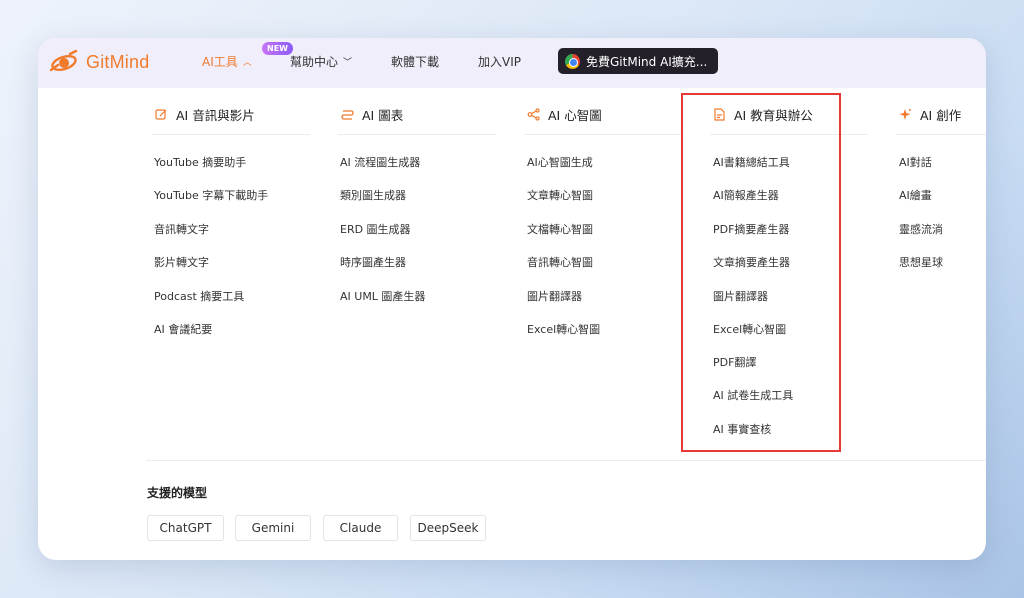 This screenshot has height=598, width=1024. What do you see at coordinates (211, 195) in the screenshot?
I see `menu-link: YouTube 字幕下載助手` at bounding box center [211, 195].